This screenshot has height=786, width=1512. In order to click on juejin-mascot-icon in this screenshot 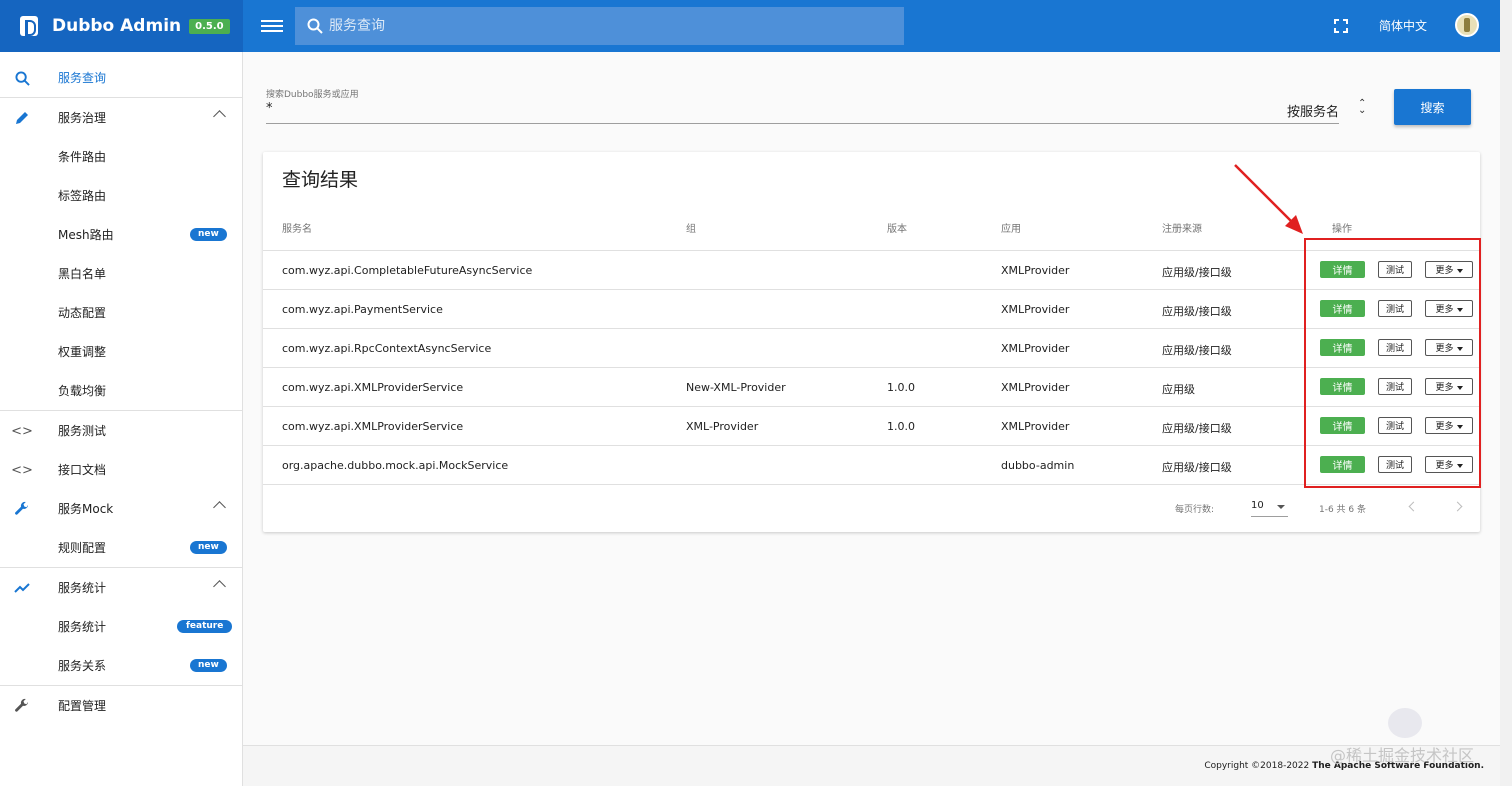, I will do `click(1405, 723)`.